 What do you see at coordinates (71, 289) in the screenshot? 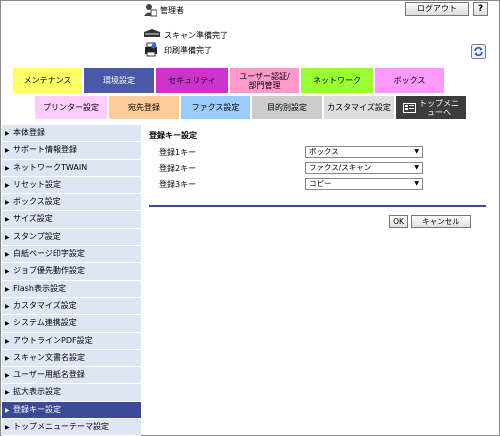
I see `sidebar-item-flash-display: ▶ Flash表示設定` at bounding box center [71, 289].